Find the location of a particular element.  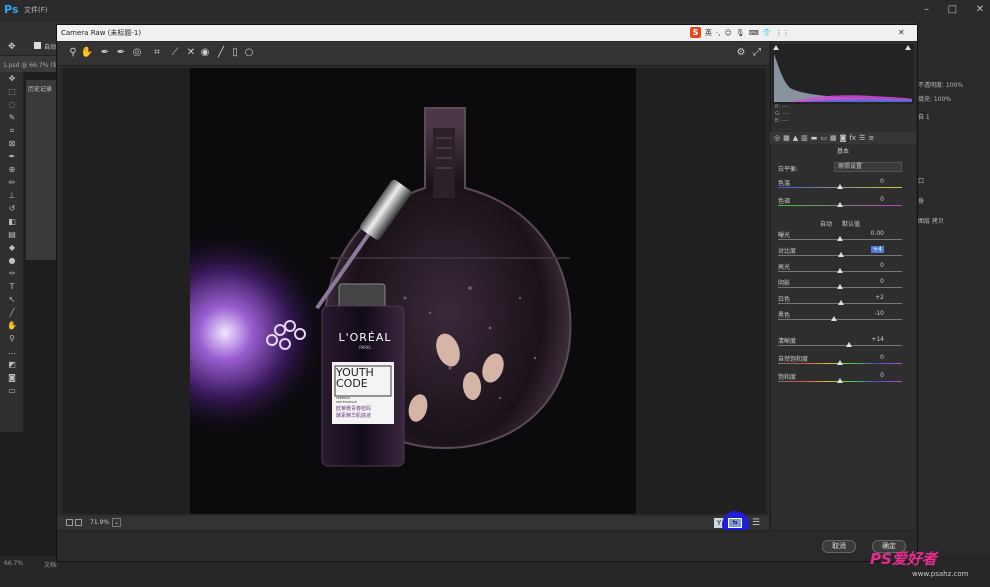

default-link: 默认值 is located at coordinates (851, 223).